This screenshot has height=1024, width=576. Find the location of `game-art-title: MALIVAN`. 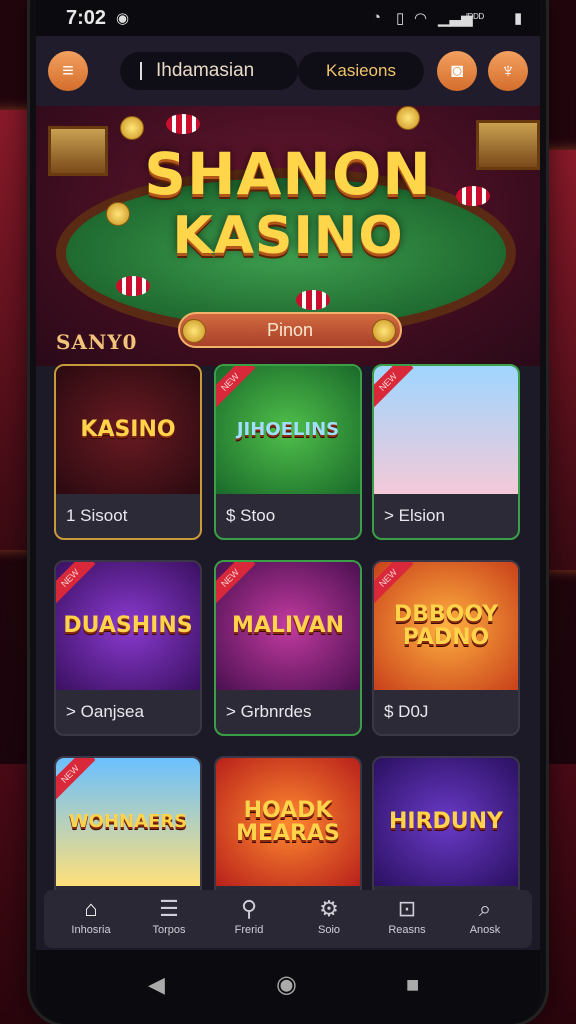

game-art-title: MALIVAN is located at coordinates (288, 626).